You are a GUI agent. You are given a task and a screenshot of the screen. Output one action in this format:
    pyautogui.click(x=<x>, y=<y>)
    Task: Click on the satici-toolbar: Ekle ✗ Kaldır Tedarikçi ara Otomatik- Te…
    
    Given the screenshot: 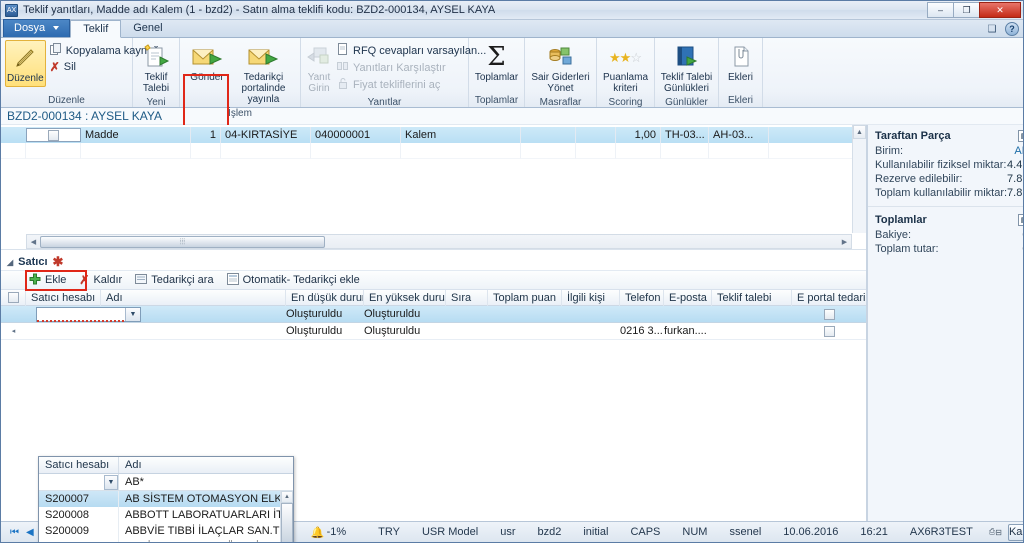 What is the action you would take?
    pyautogui.click(x=433, y=280)
    